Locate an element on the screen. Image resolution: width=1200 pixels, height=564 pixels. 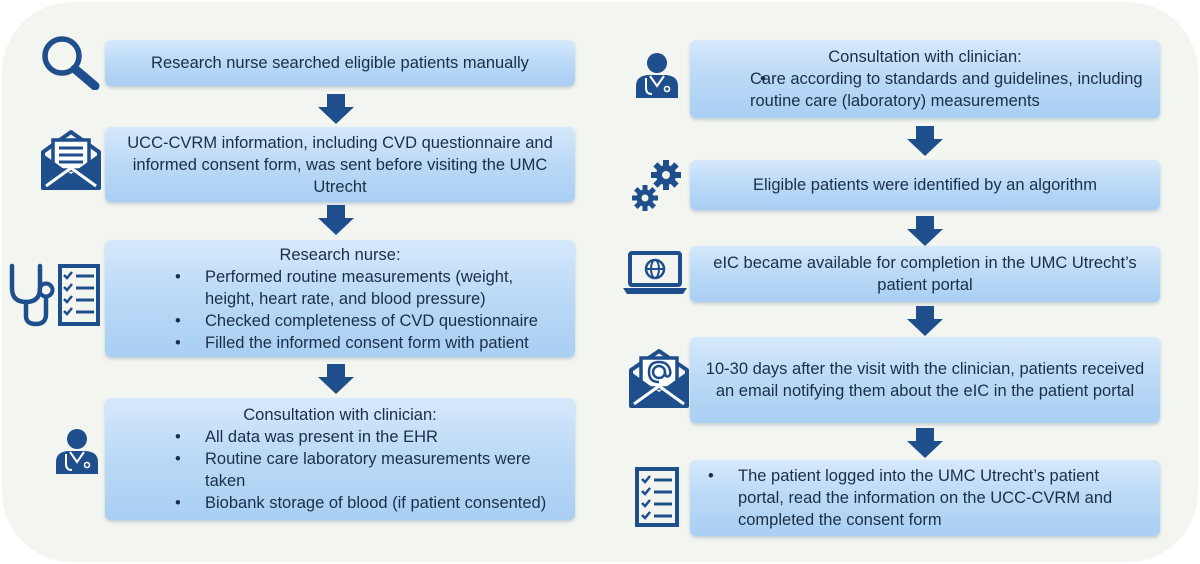
mail-document-icon is located at coordinates (71, 160).